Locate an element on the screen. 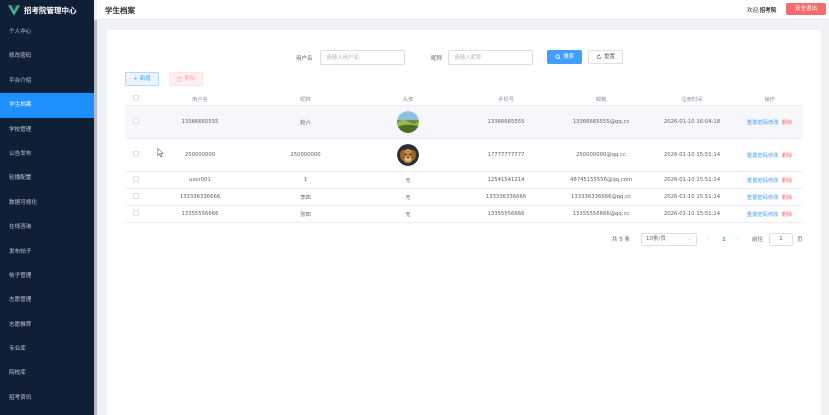 The width and height of the screenshot is (829, 415). sidebar-item: 志愿推荐 is located at coordinates (47, 325).